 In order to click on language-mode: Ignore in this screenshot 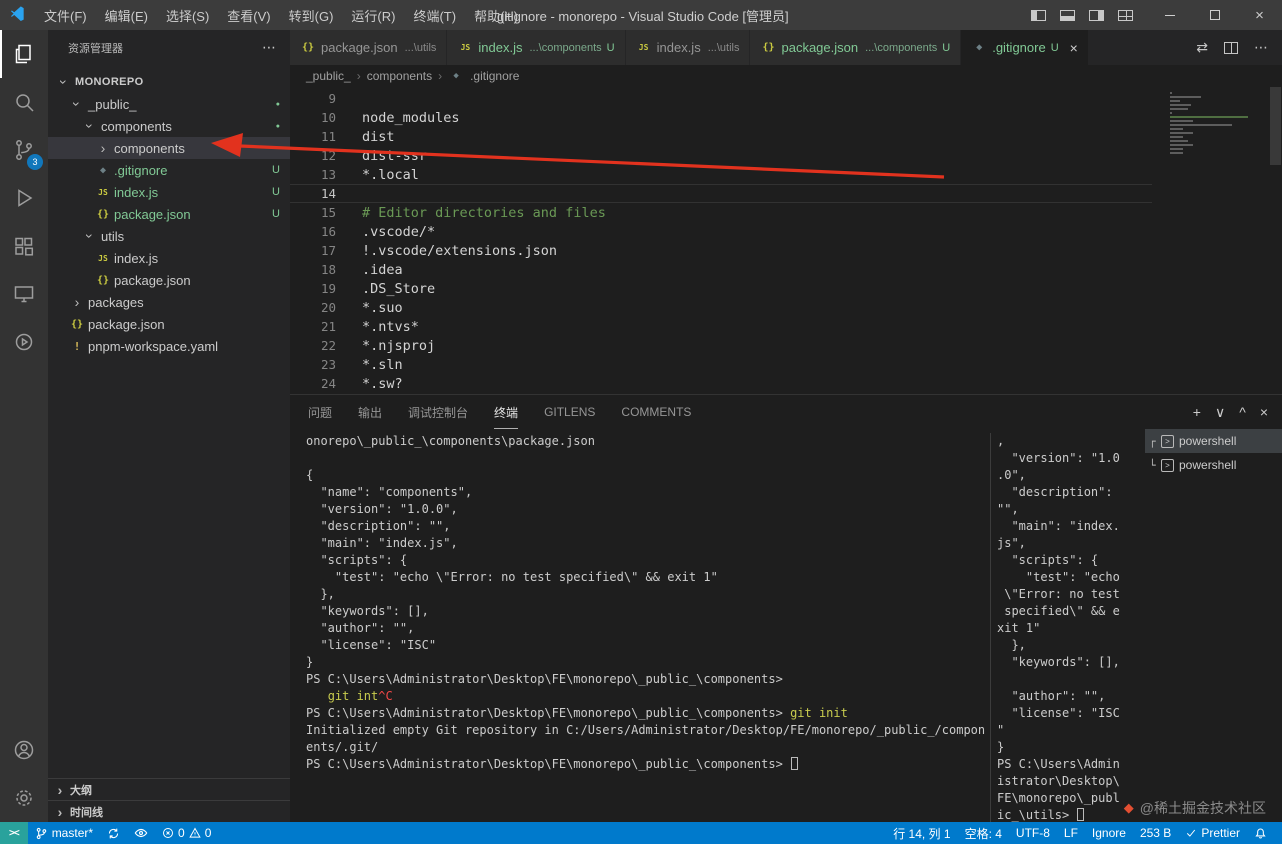, I will do `click(1109, 833)`.